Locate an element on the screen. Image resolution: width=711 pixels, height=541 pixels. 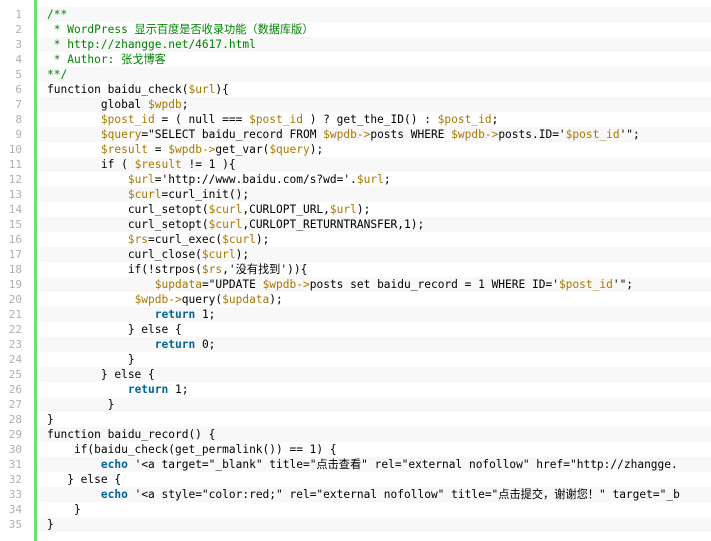
code-token-comment: **/ is located at coordinates (57, 74).